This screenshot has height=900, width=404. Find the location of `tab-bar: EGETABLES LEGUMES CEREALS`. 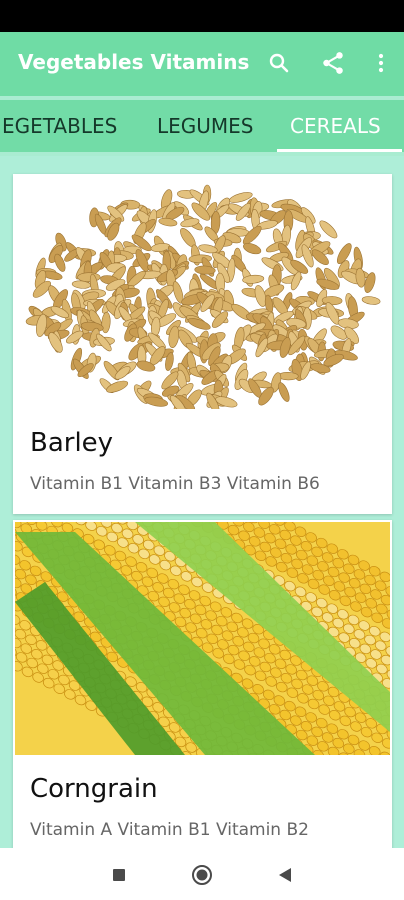

tab-bar: EGETABLES LEGUMES CEREALS is located at coordinates (202, 126).